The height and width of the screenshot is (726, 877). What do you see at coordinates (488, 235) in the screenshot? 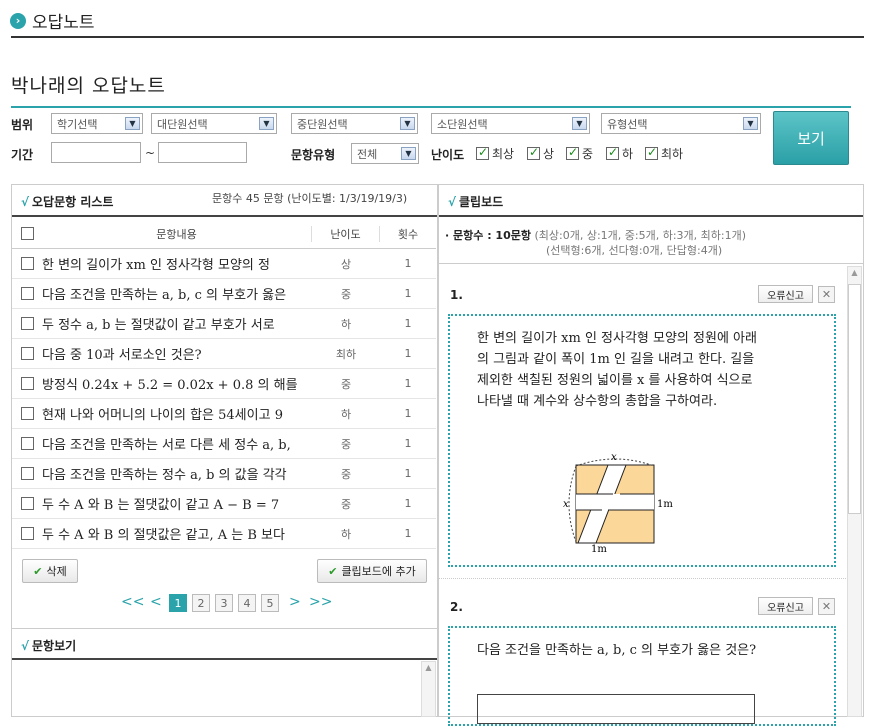
I see `clipboard-count-label: · 문항수 : 10문항` at bounding box center [488, 235].